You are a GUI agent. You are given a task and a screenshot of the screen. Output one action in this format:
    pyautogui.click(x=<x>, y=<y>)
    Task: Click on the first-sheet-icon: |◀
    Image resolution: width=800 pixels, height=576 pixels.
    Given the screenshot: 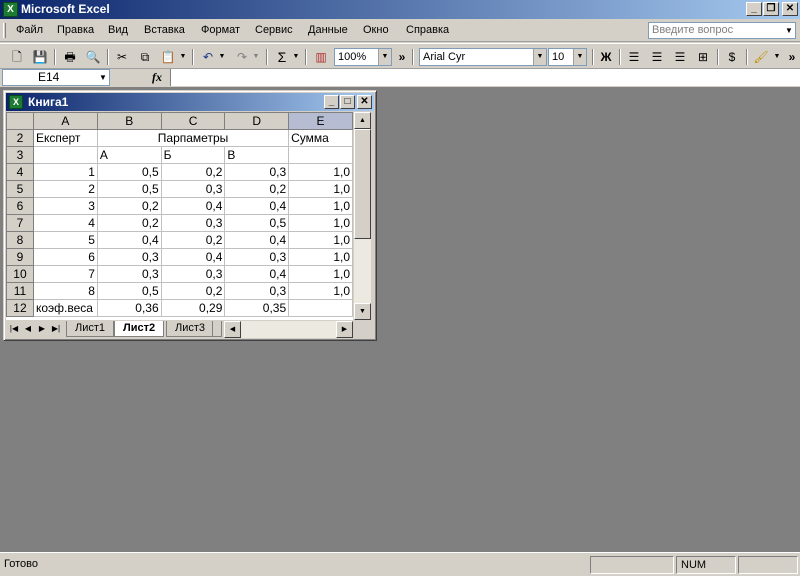 What is the action you would take?
    pyautogui.click(x=14, y=329)
    